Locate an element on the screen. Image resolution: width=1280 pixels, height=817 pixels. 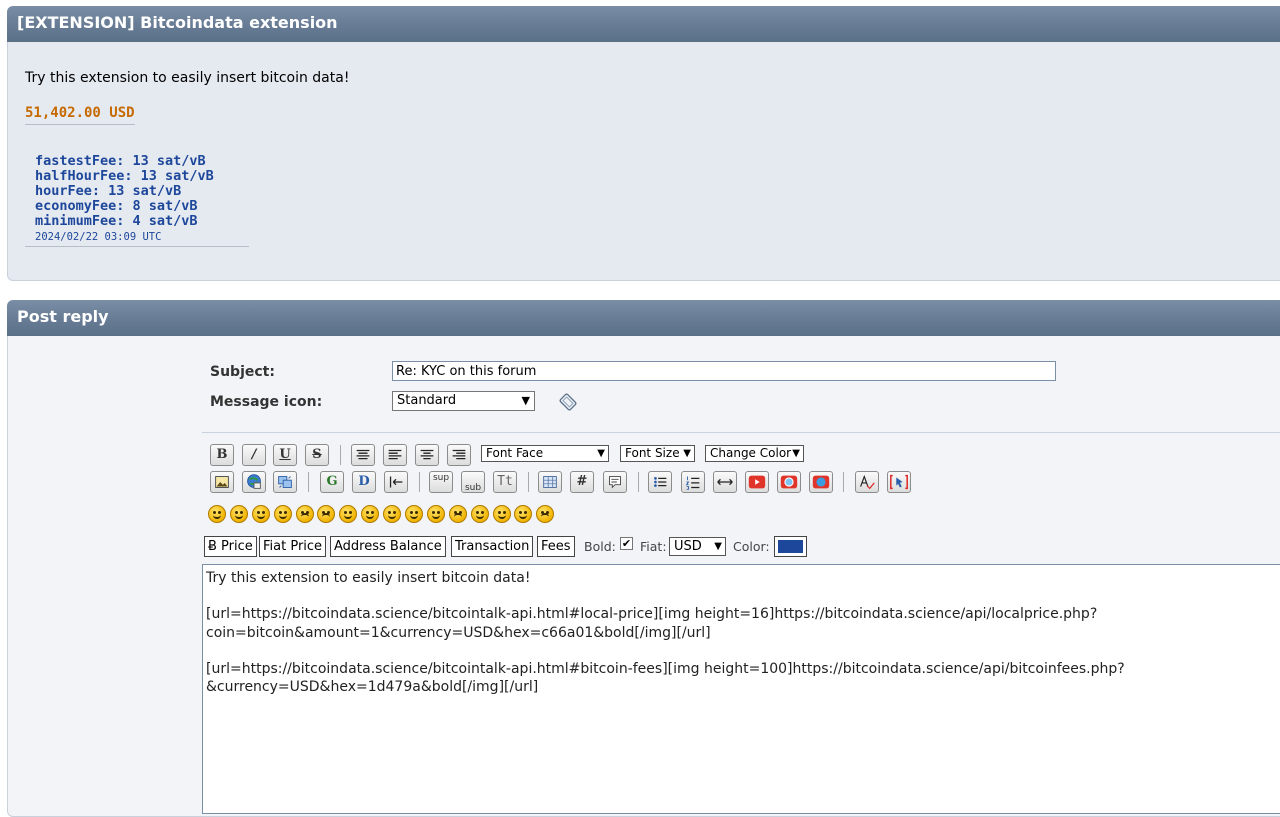
align-left-icon is located at coordinates (395, 454).